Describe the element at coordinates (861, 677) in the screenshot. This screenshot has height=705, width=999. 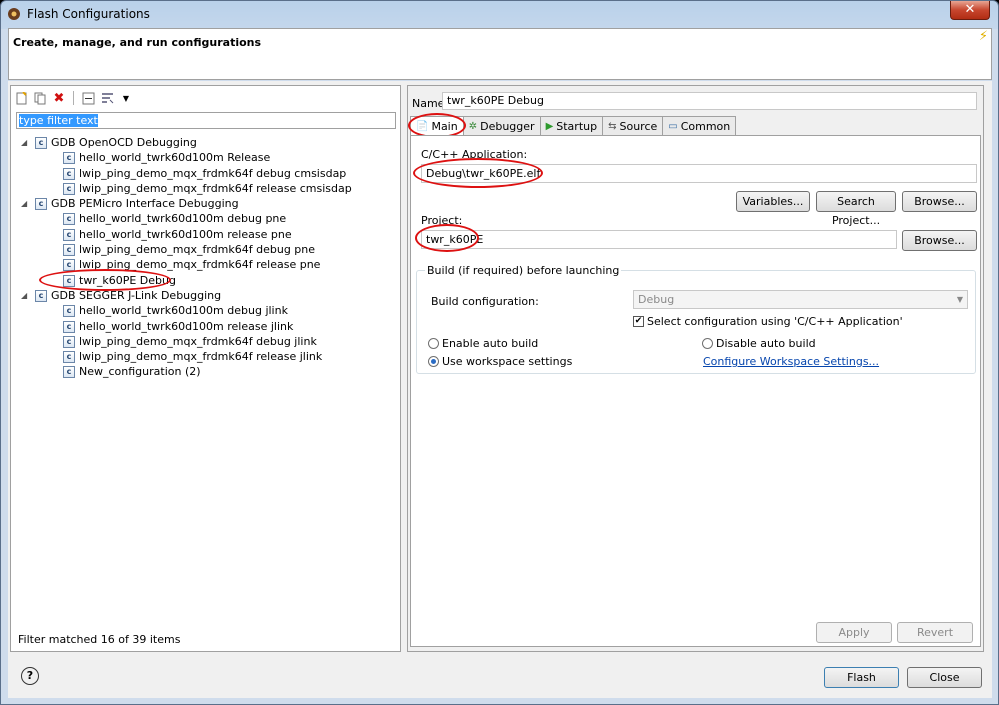
I see `flash-button: Flash` at that location.